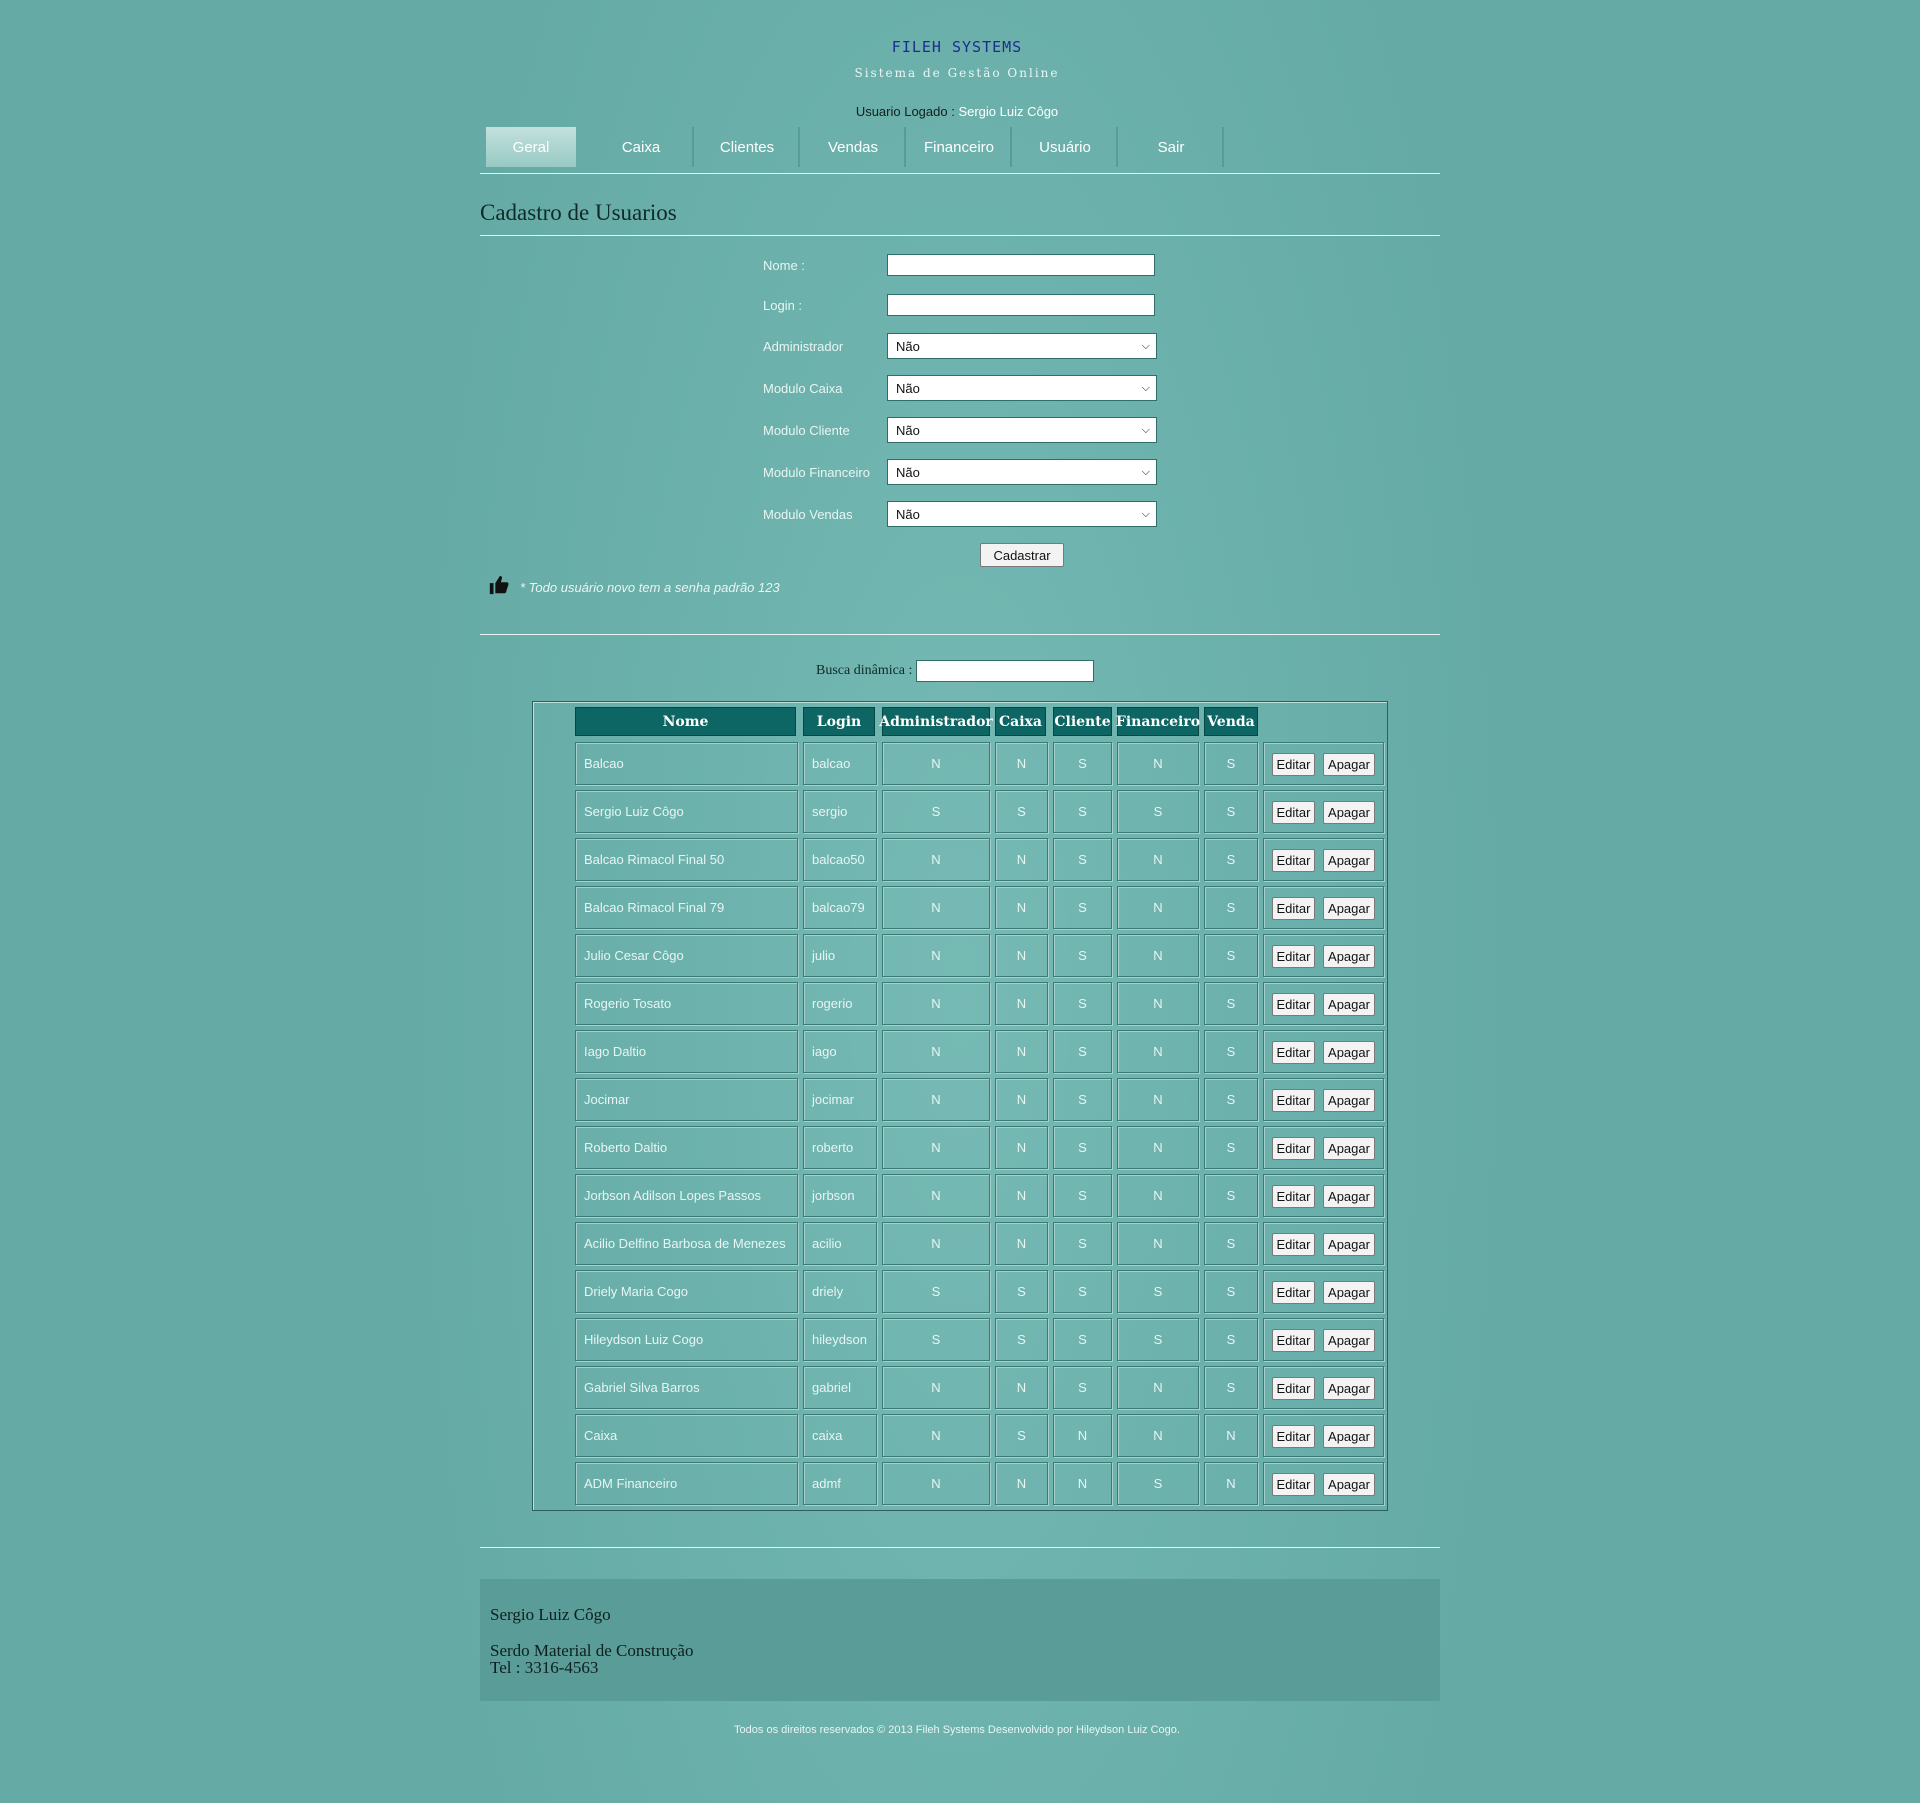 The height and width of the screenshot is (1803, 1920). Describe the element at coordinates (686, 1483) in the screenshot. I see `cell-nome: ADM Financeiro` at that location.